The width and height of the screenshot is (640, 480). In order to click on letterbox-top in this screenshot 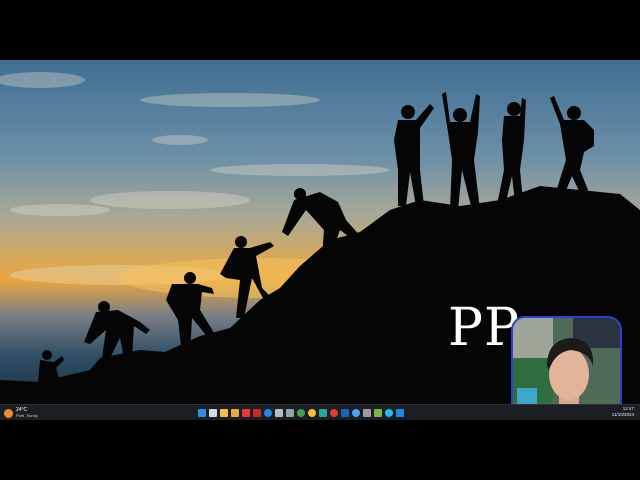, I will do `click(320, 30)`.